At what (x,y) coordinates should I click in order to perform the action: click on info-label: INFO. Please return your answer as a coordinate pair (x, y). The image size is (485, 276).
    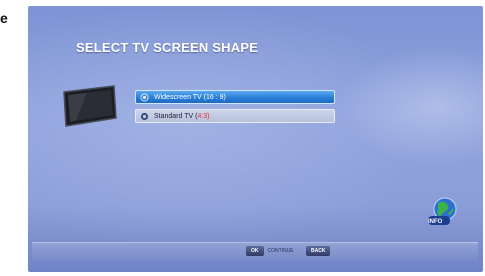
    Looking at the image, I should click on (435, 222).